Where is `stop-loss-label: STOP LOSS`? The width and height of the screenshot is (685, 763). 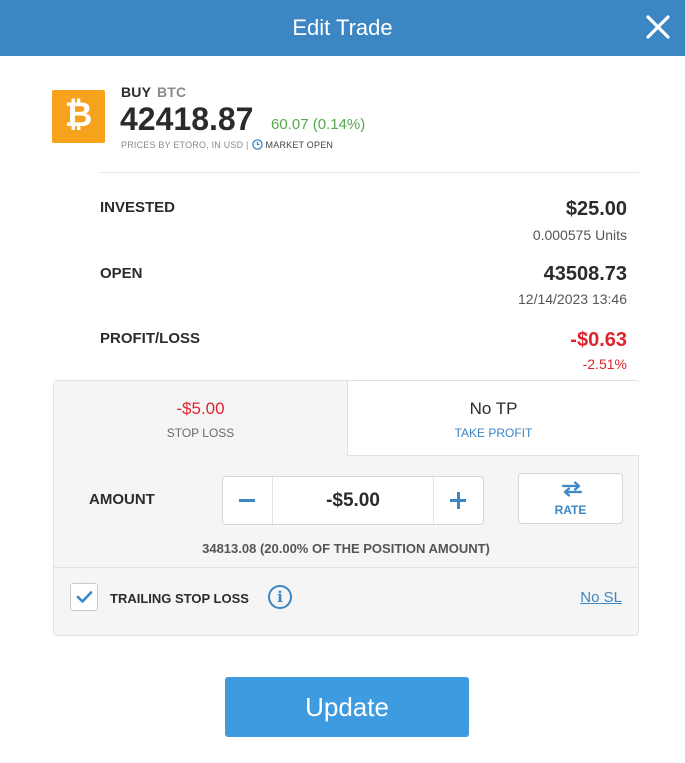 stop-loss-label: STOP LOSS is located at coordinates (200, 433).